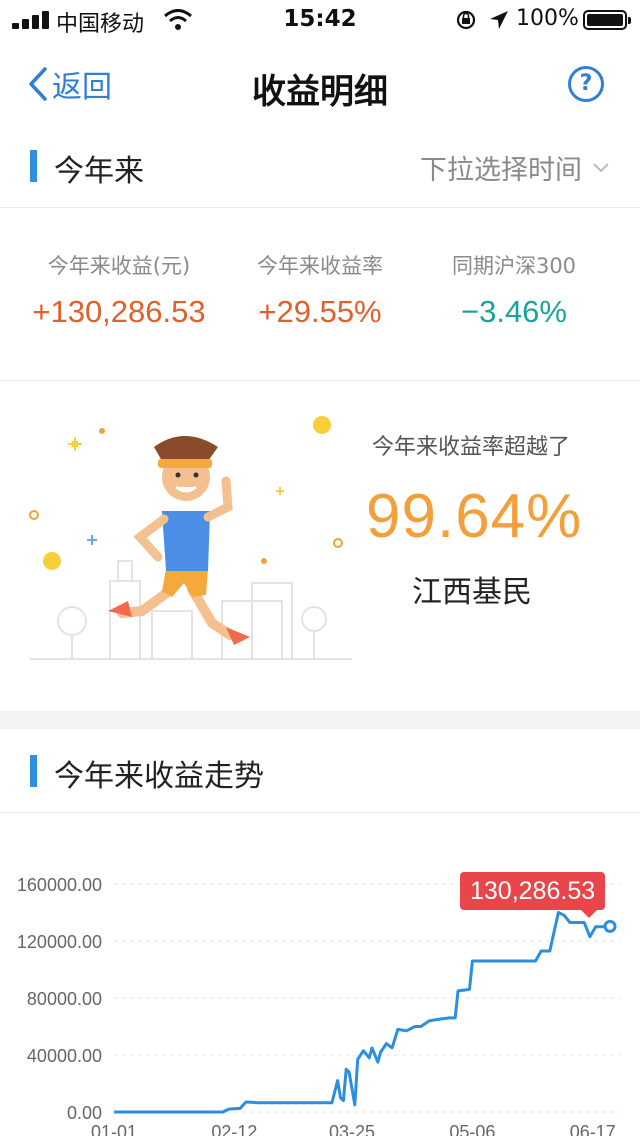  I want to click on chevron-left-icon, so click(38, 84).